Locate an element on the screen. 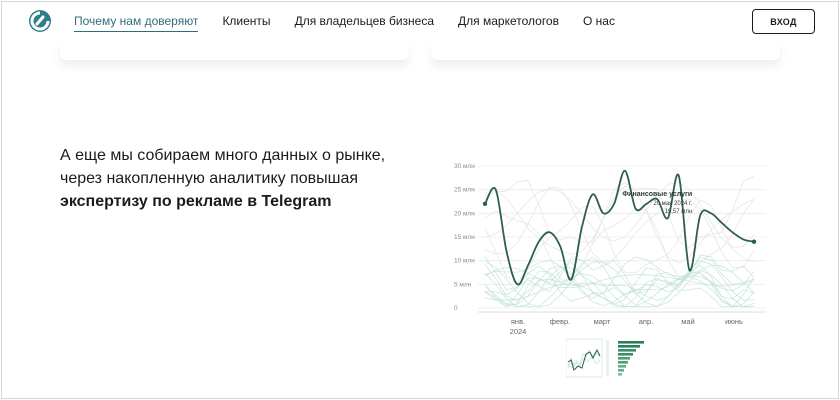 The image size is (840, 400). x-tick-label: май is located at coordinates (688, 321).